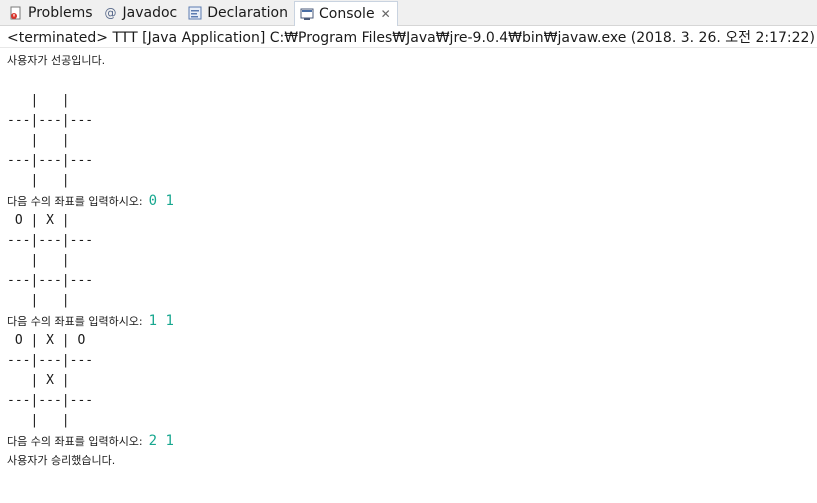  What do you see at coordinates (60, 12) in the screenshot?
I see `tab-label: Problems` at bounding box center [60, 12].